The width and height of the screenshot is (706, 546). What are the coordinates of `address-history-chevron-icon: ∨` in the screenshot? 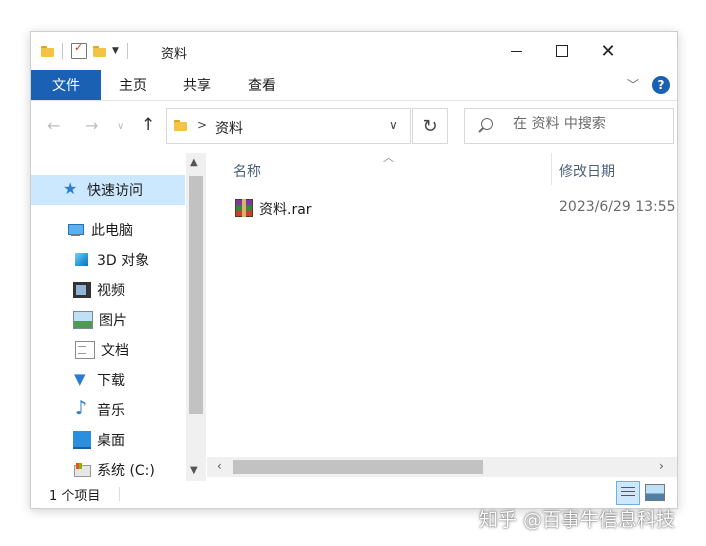 It's located at (393, 125).